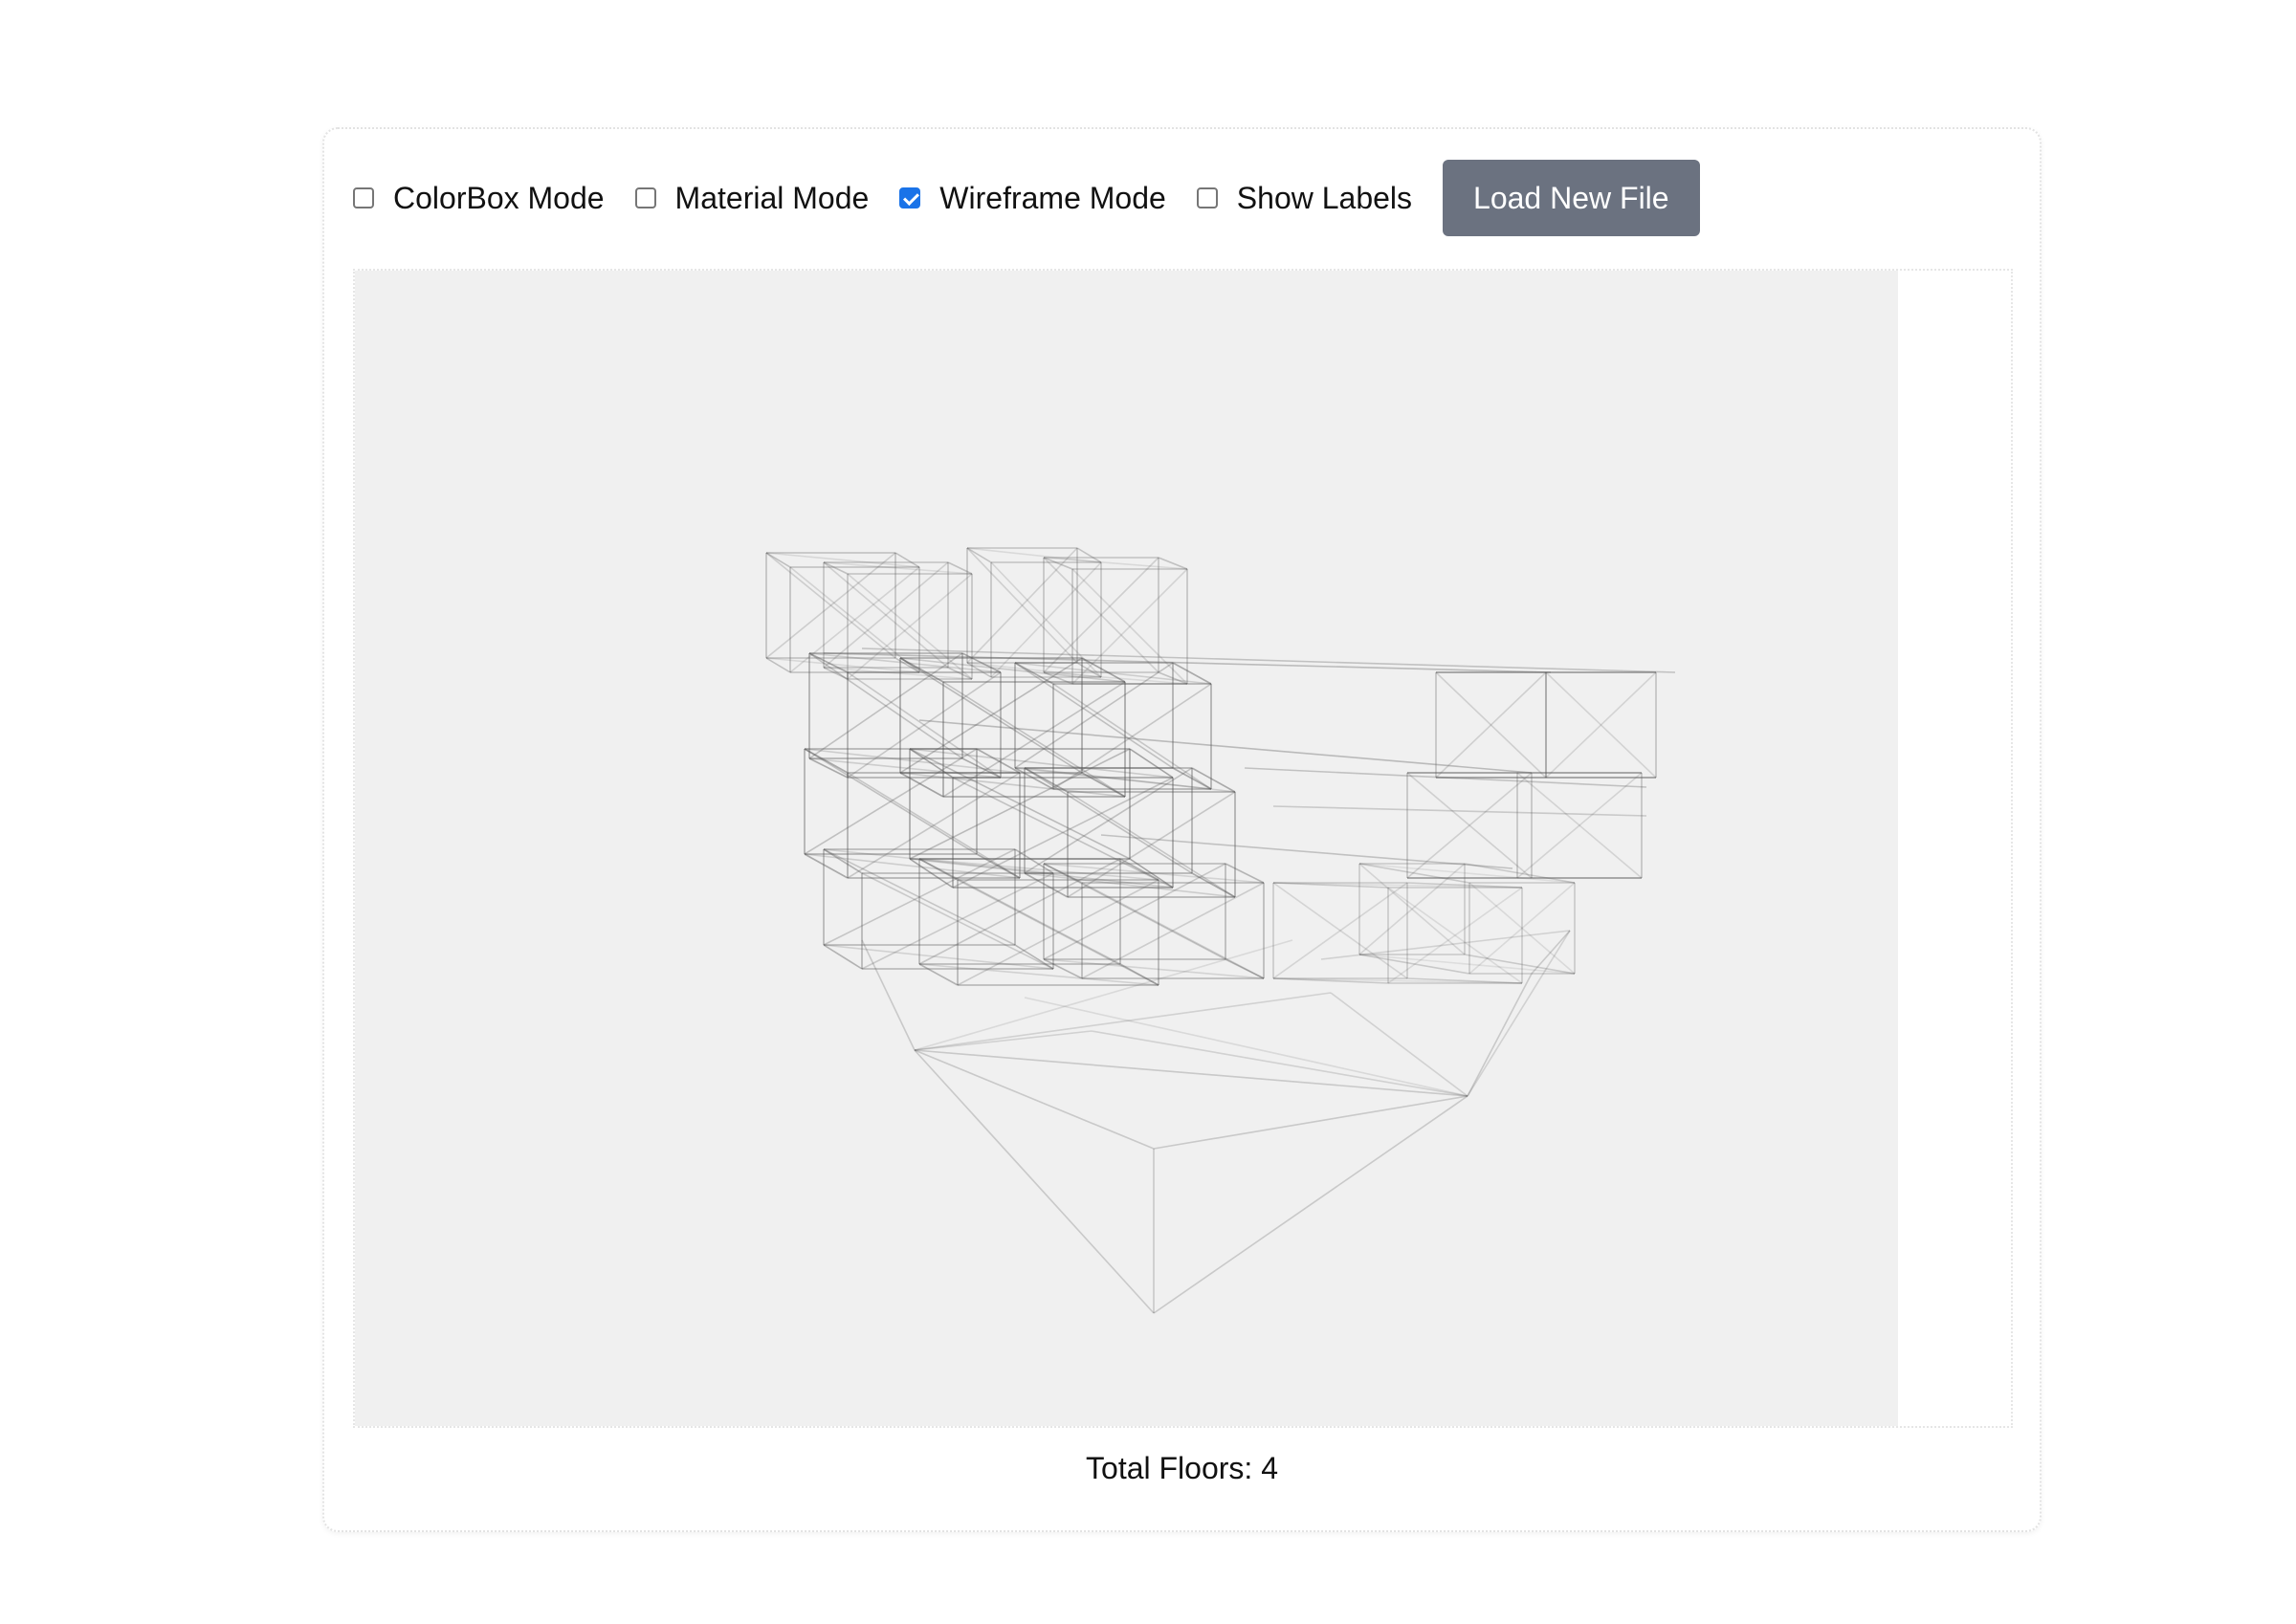 The width and height of the screenshot is (2296, 1624). I want to click on wireframe-mode-toggle: Wireframe Mode, so click(1032, 199).